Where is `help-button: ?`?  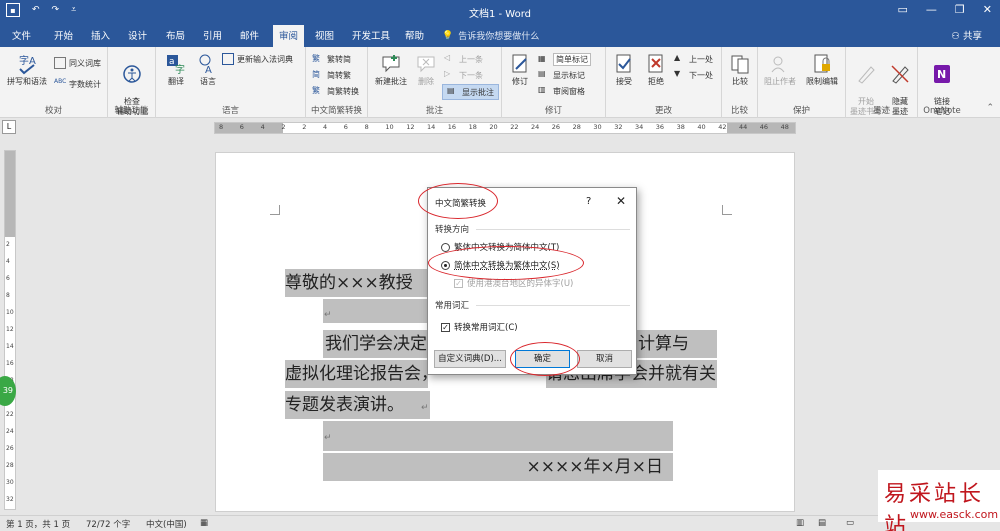 help-button: ? is located at coordinates (588, 201).